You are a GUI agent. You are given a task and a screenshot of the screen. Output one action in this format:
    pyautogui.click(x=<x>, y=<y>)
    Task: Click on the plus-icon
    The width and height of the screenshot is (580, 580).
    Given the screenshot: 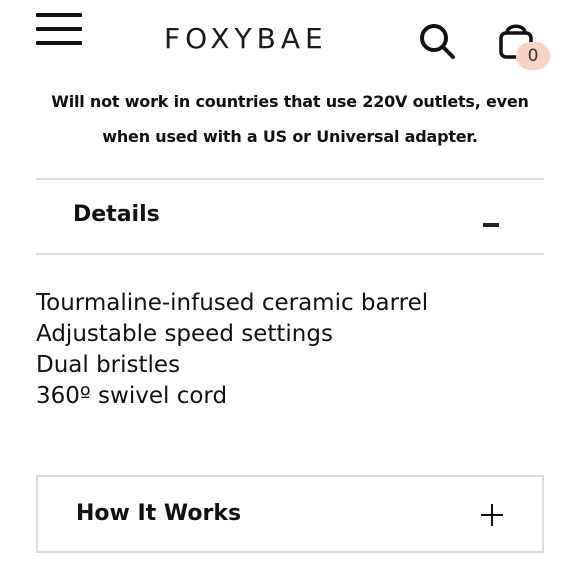 What is the action you would take?
    pyautogui.click(x=492, y=515)
    